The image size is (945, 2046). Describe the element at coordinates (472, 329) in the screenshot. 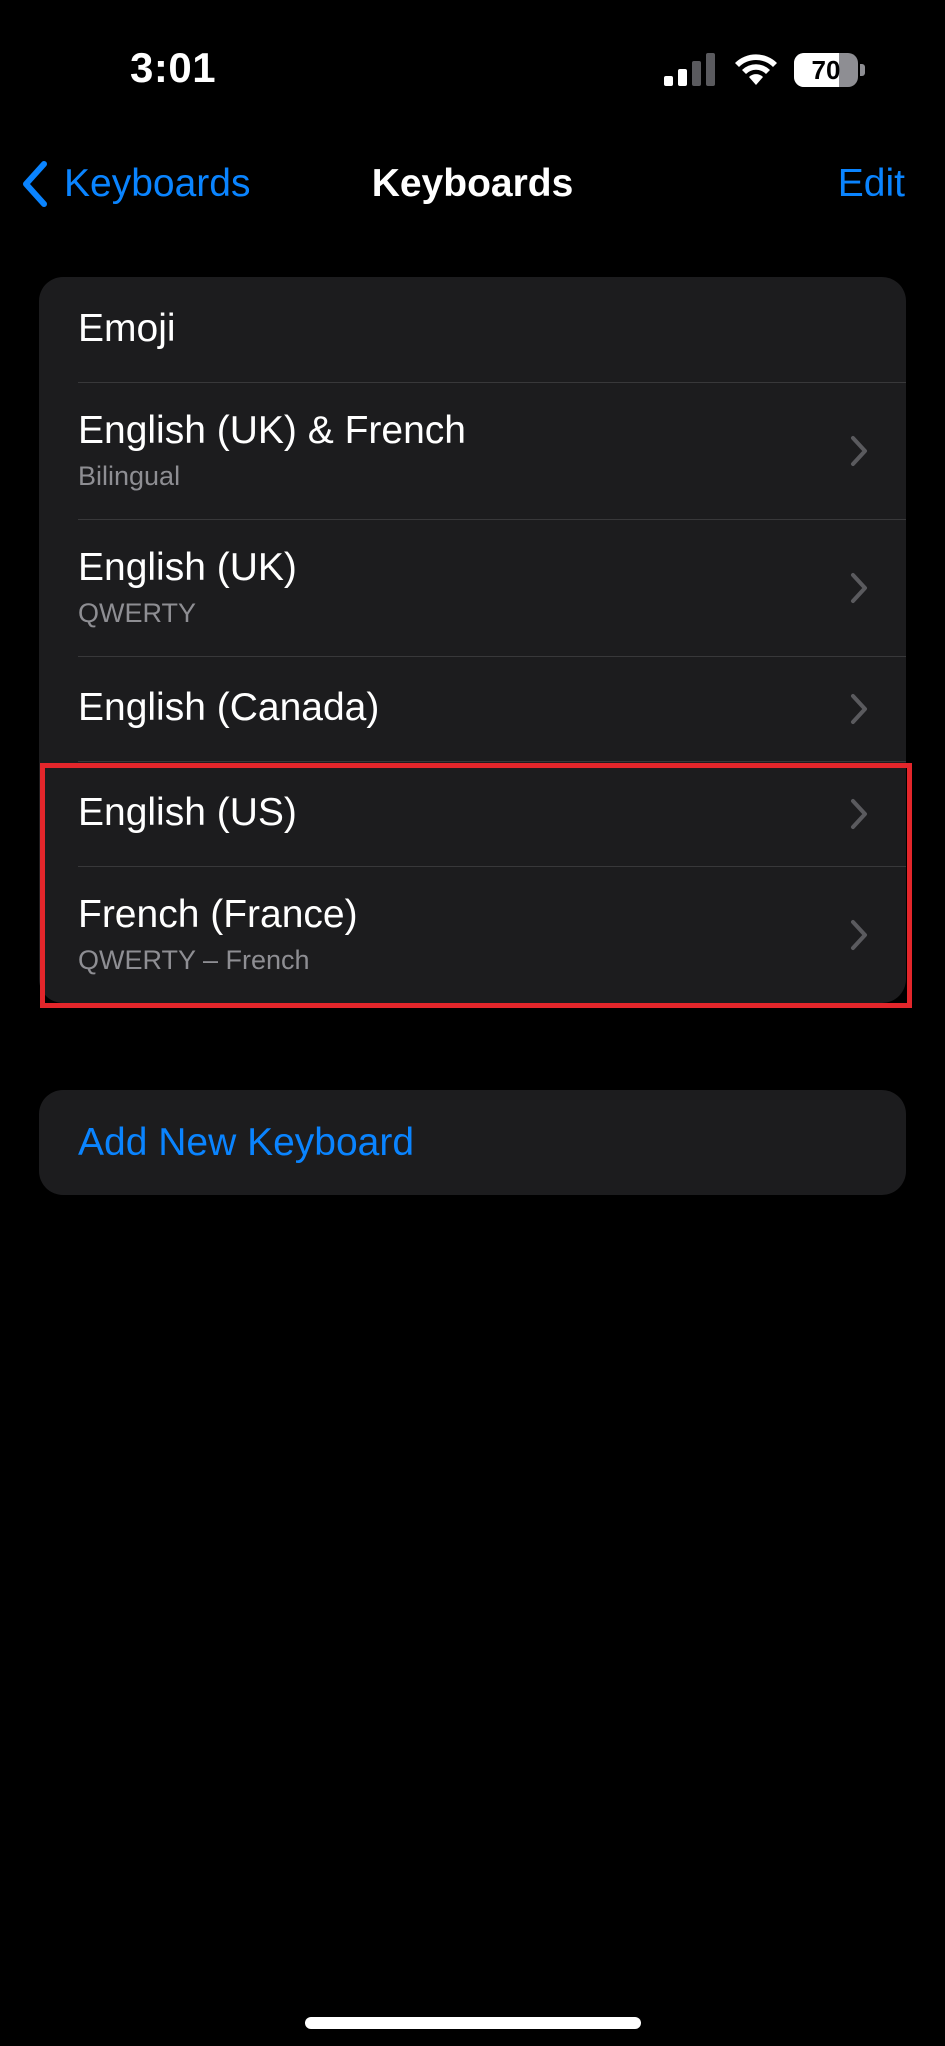

I see `keyboard-row-emoji: Emoji` at that location.